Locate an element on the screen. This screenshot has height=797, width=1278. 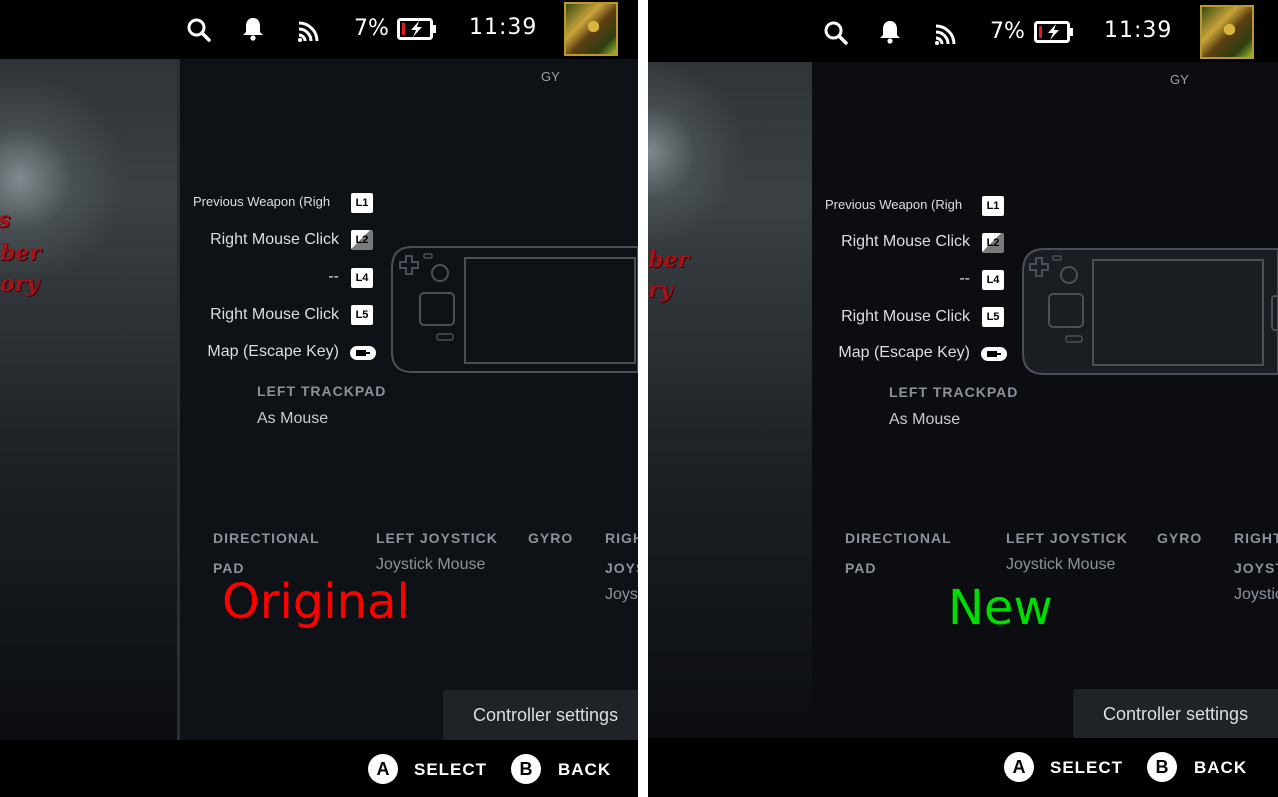
game-artwork: ber ry is located at coordinates (730, 400).